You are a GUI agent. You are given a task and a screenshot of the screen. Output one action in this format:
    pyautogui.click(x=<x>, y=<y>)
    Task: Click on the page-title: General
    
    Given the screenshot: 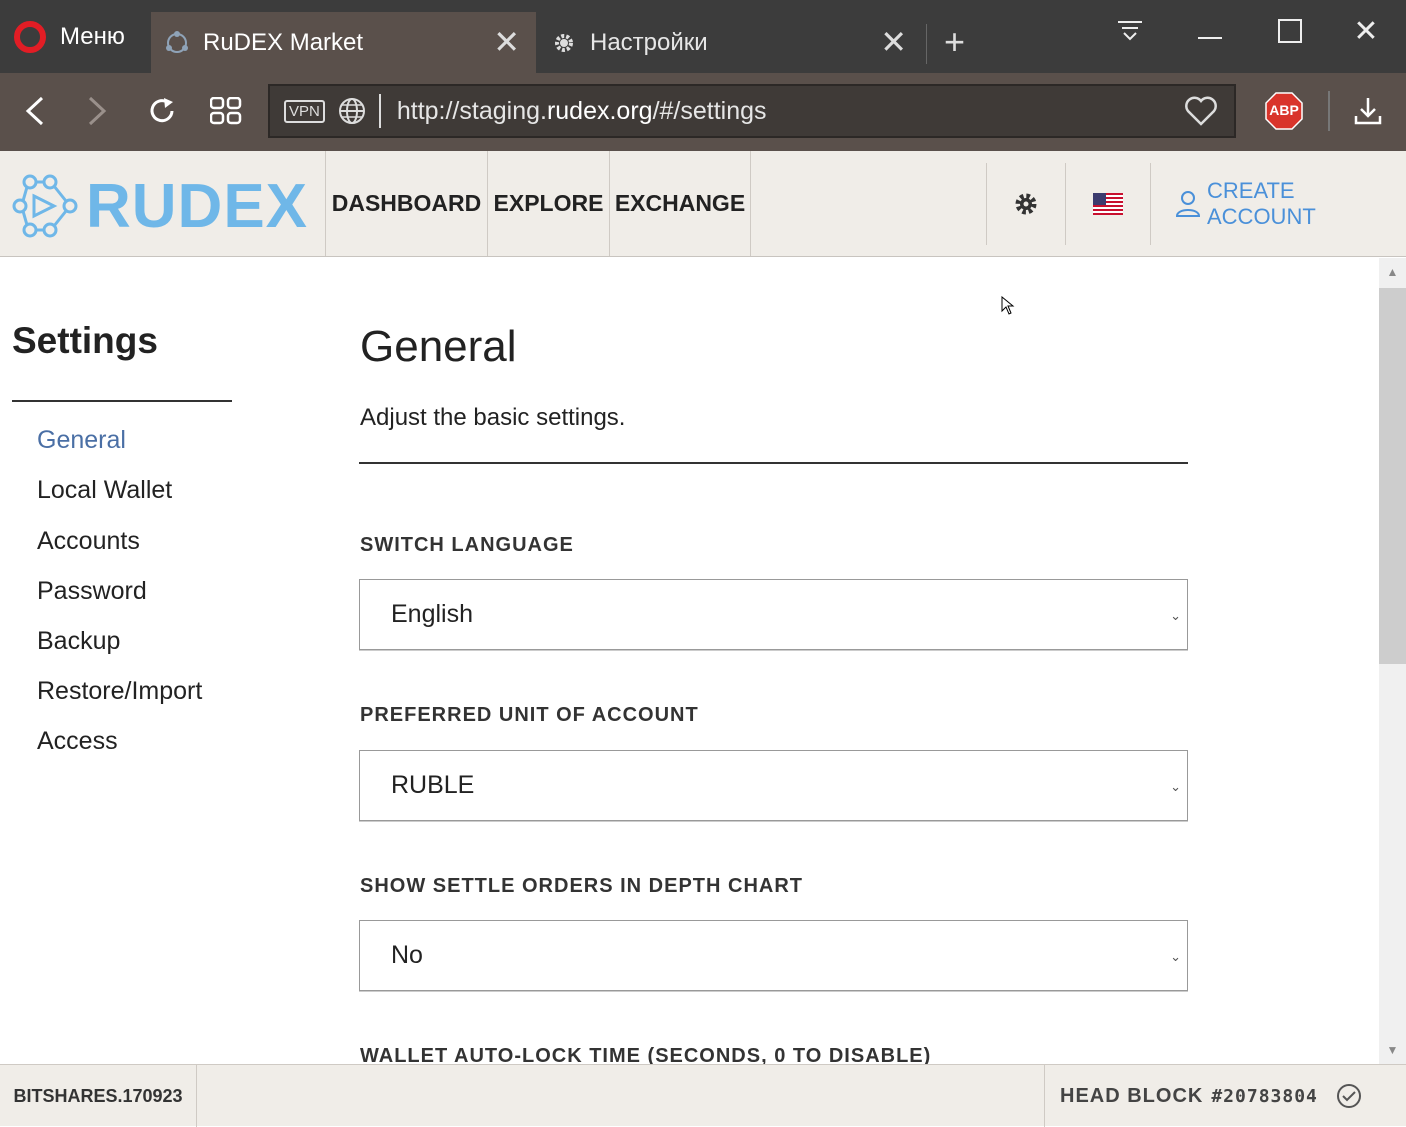 What is the action you would take?
    pyautogui.click(x=438, y=346)
    